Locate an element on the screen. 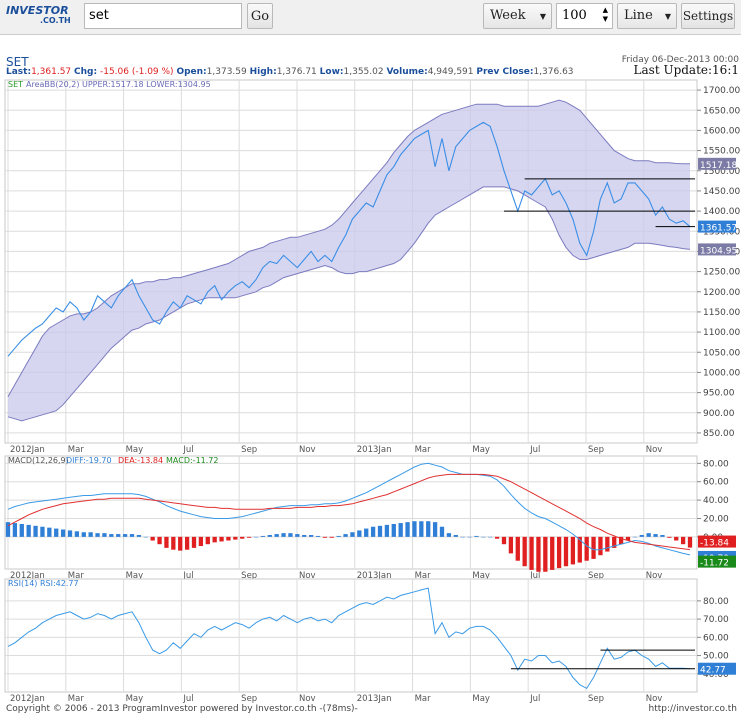 The height and width of the screenshot is (717, 741). price-panel-x-tick-label: 2012Jan is located at coordinates (27, 450).